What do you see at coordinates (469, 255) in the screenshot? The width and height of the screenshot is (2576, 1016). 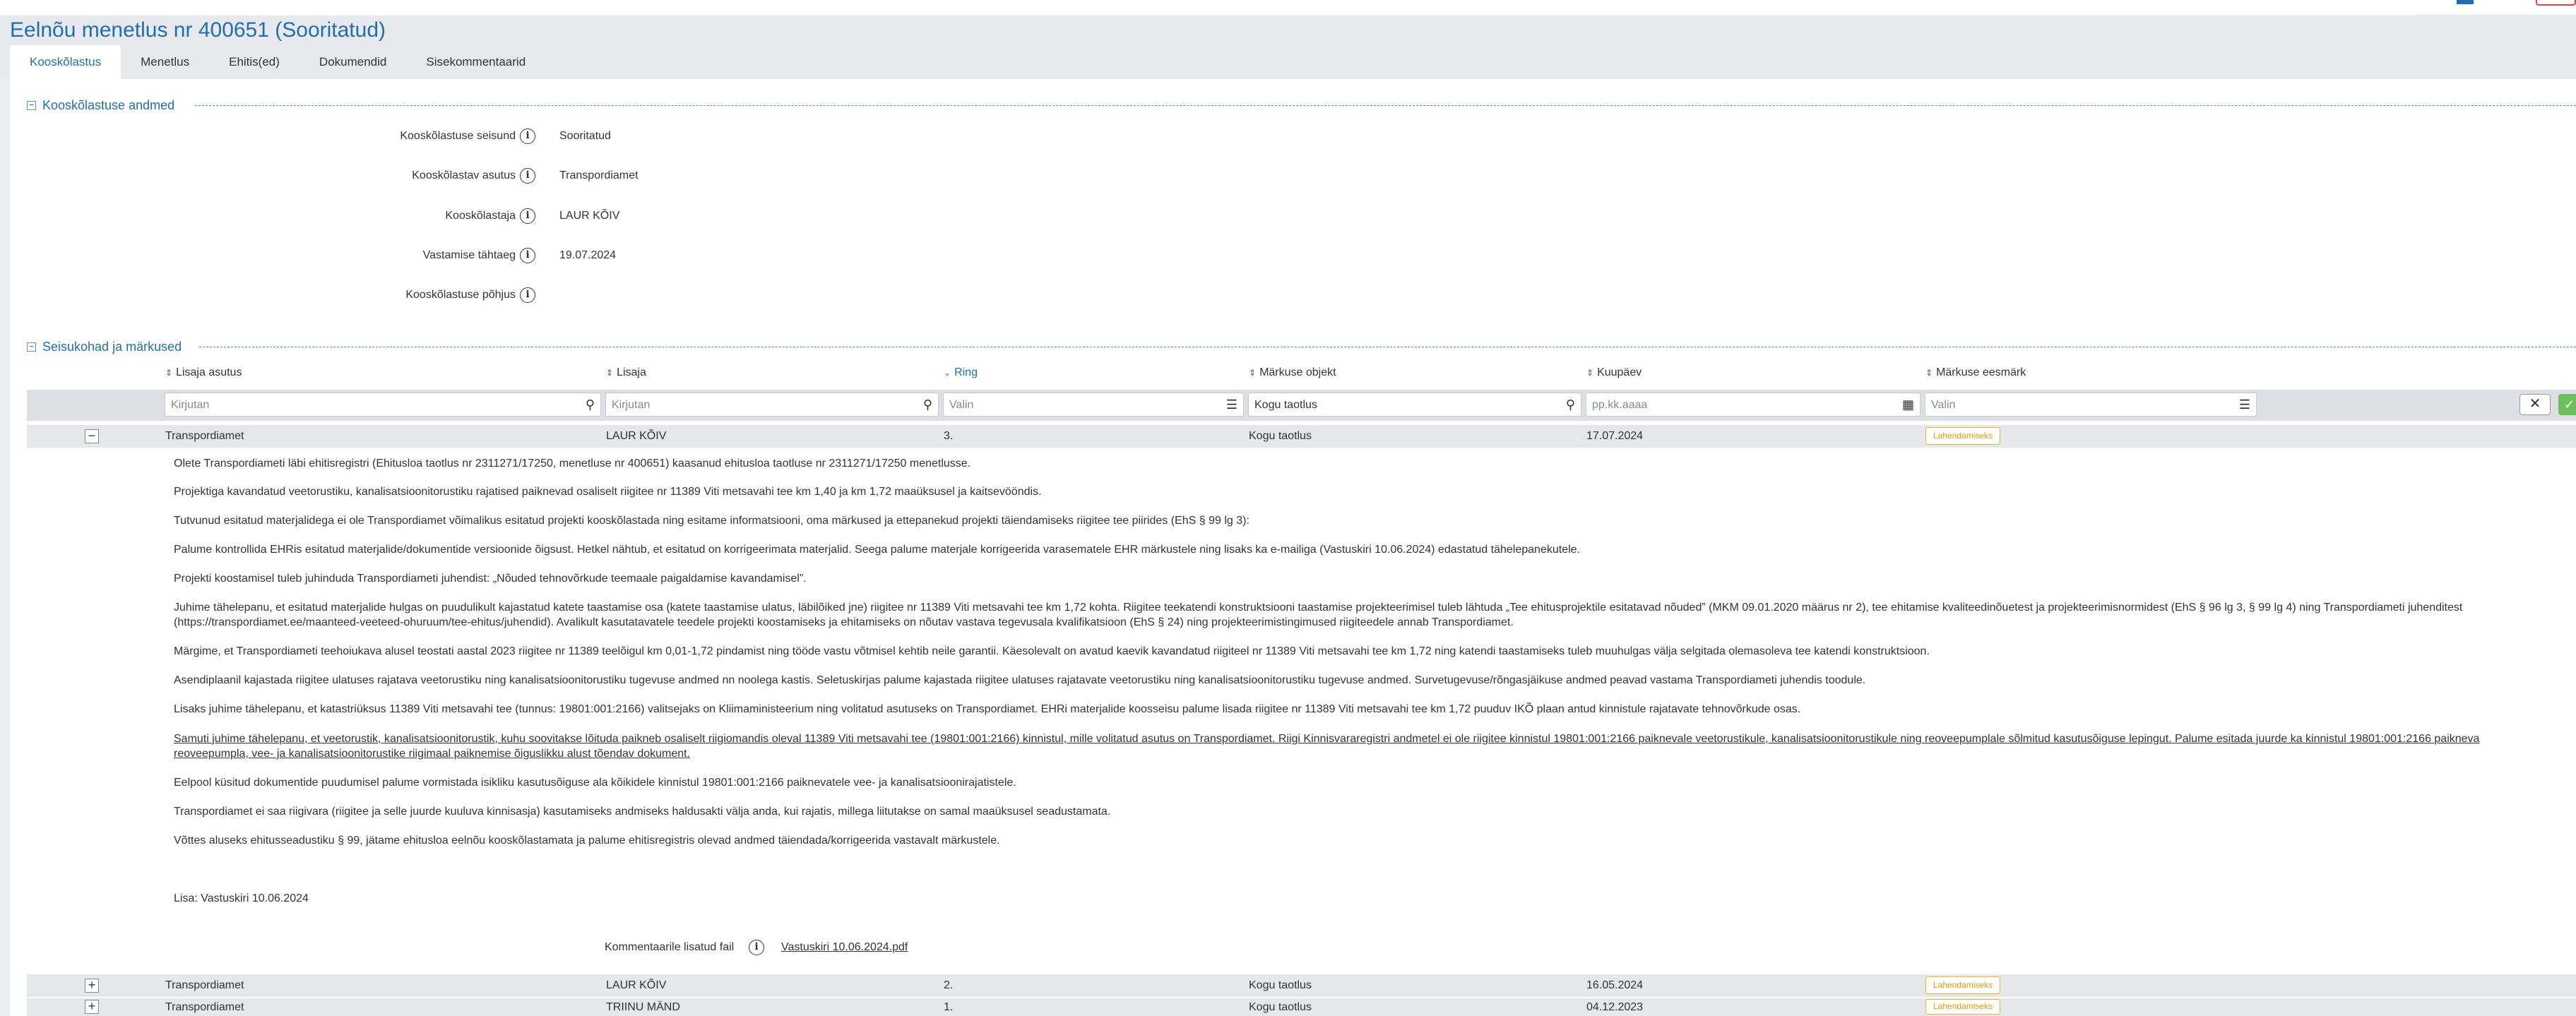 I see `field-label: Vastamise tähtaeg` at bounding box center [469, 255].